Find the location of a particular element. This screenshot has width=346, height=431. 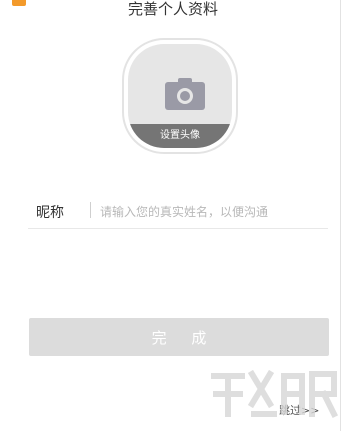

nickname-label: 昵称 is located at coordinates (50, 213).